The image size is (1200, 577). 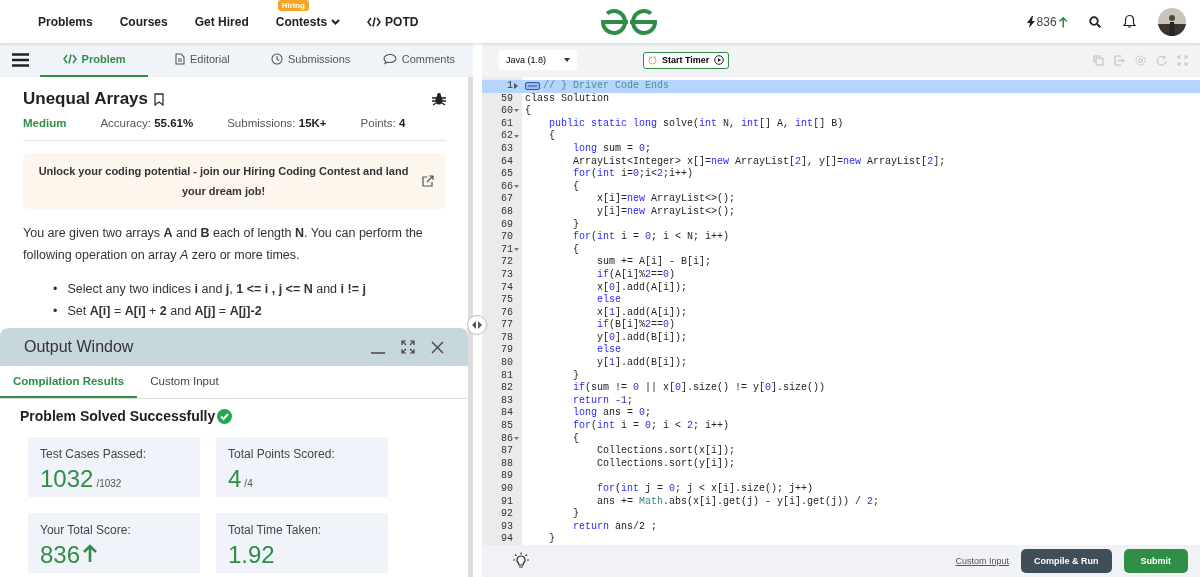 What do you see at coordinates (612, 149) in the screenshot?
I see `code-line: long sum = 0;` at bounding box center [612, 149].